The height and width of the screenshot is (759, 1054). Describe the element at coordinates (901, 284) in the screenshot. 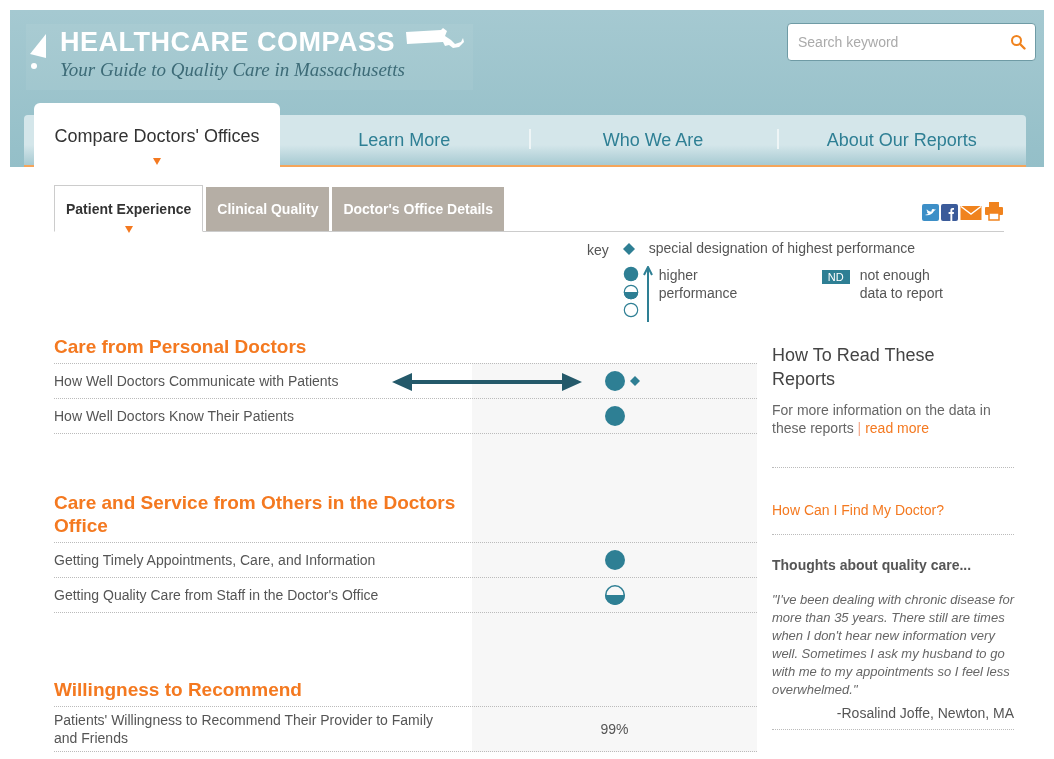

I see `legend-text: not enough data to report` at that location.